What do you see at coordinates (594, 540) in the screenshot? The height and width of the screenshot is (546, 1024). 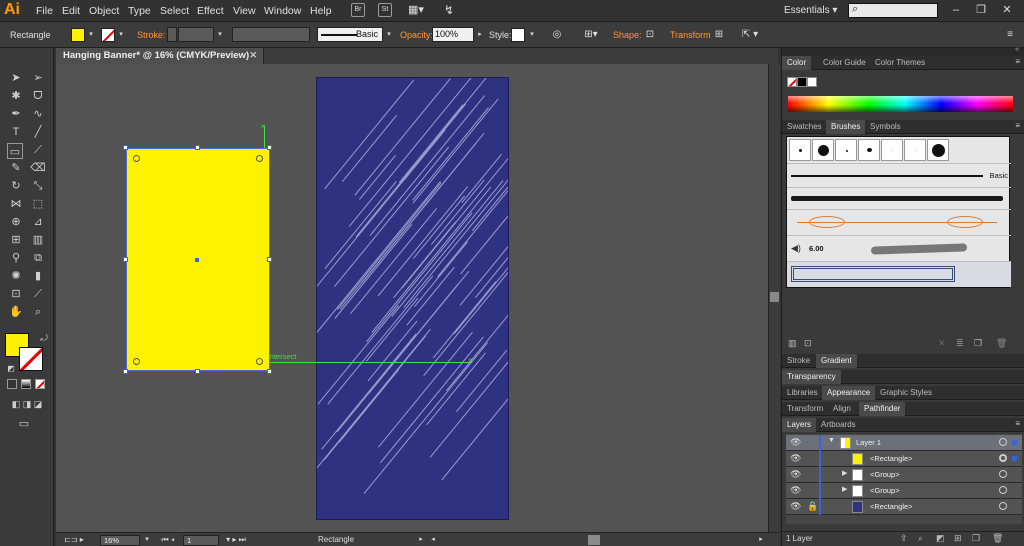 I see `horizontal-scroll-thumb` at bounding box center [594, 540].